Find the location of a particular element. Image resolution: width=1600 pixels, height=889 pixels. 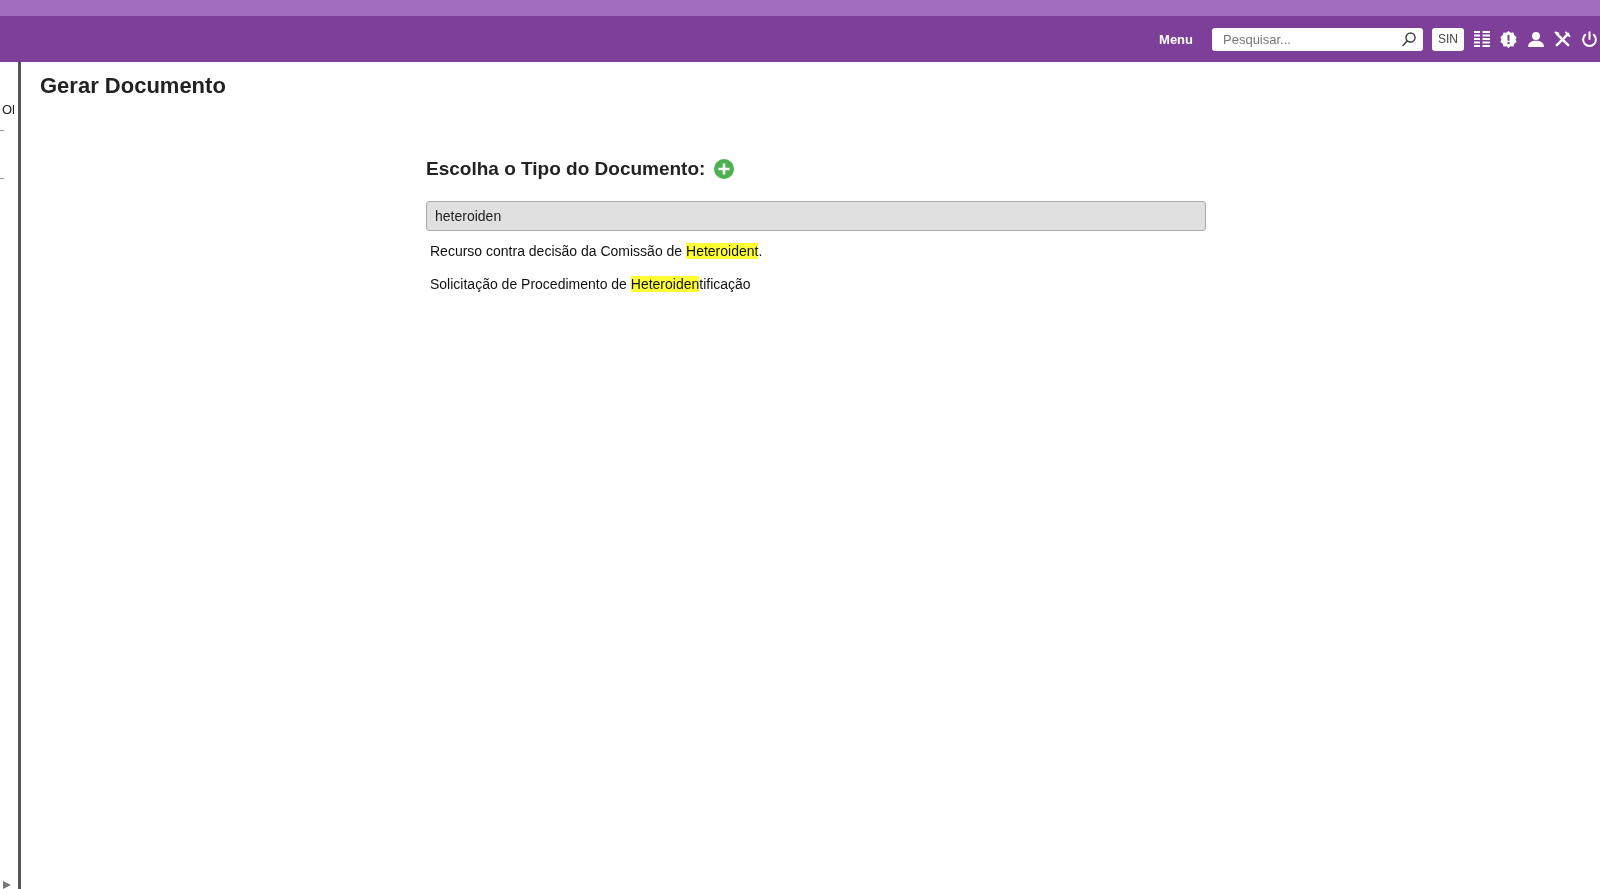

page-title: Gerar Documento is located at coordinates (133, 86).